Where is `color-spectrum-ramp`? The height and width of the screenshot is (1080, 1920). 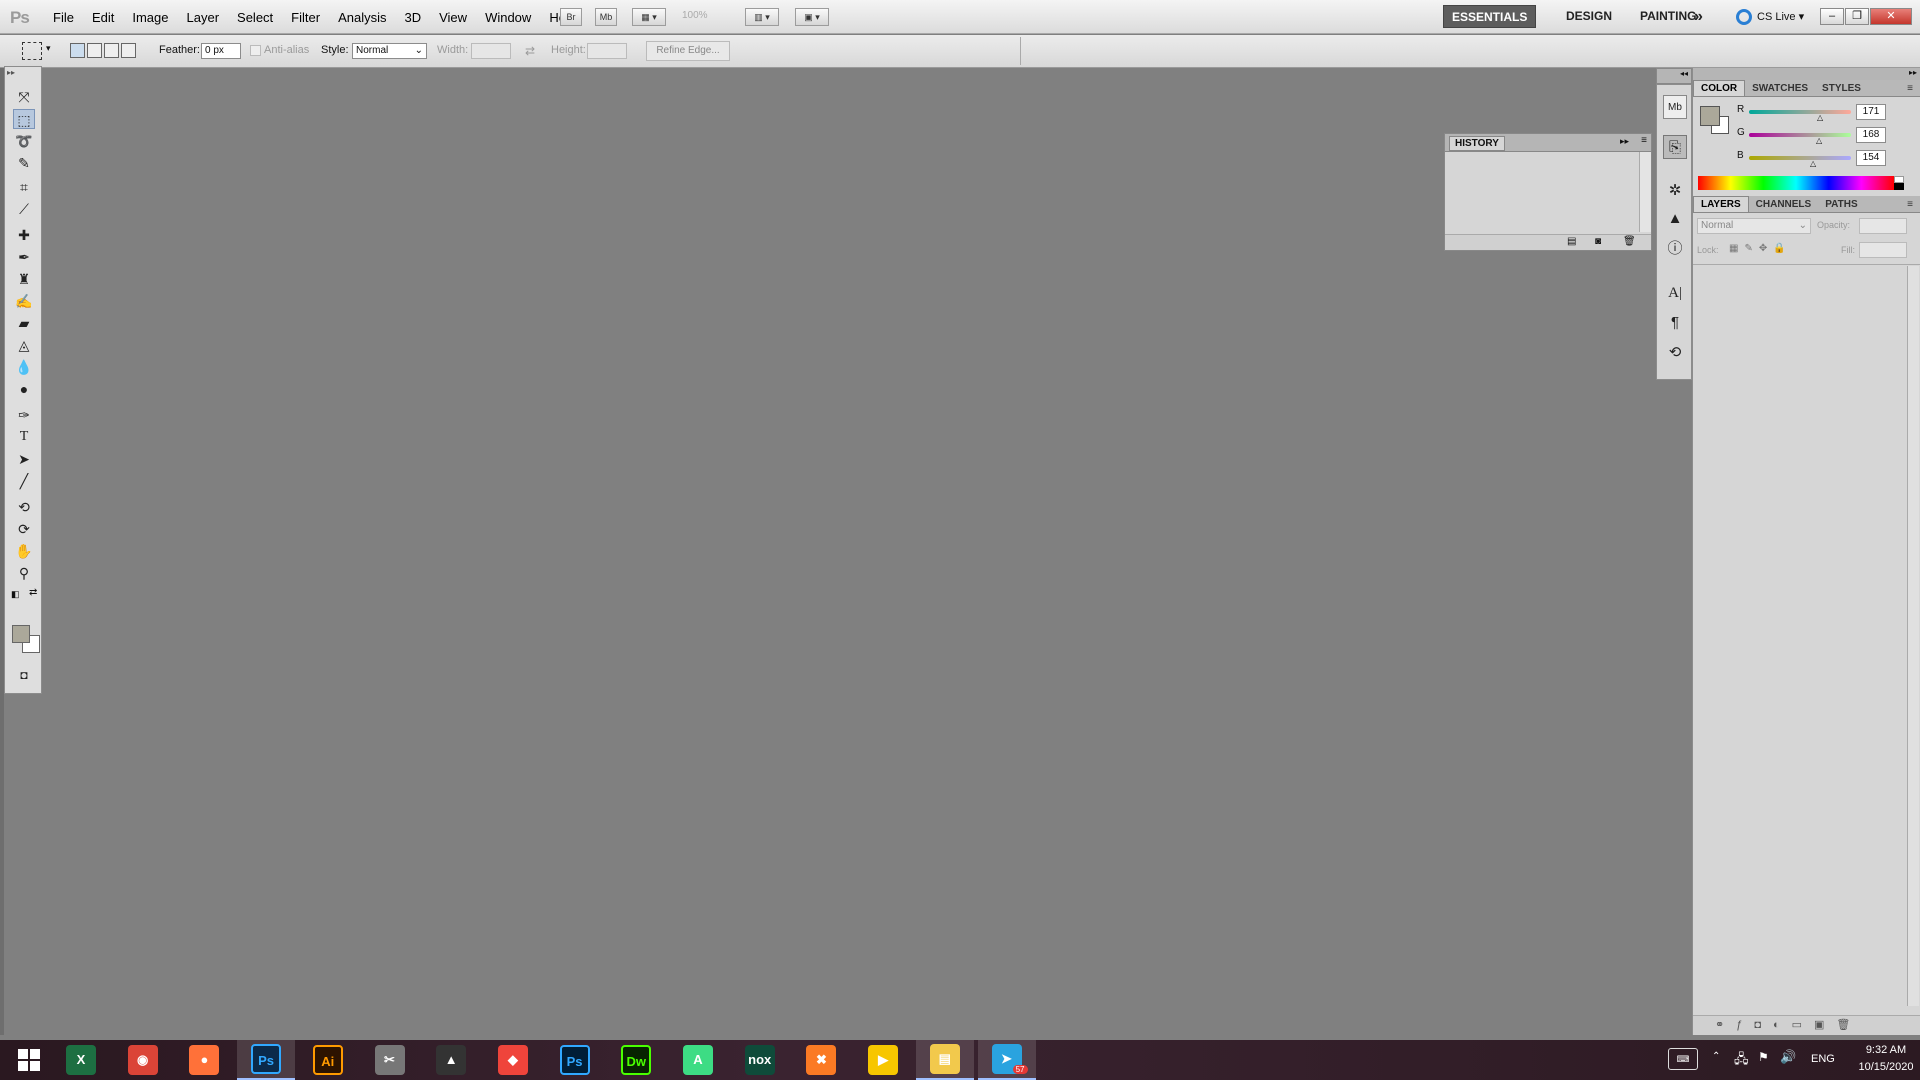
color-spectrum-ramp is located at coordinates (1796, 183).